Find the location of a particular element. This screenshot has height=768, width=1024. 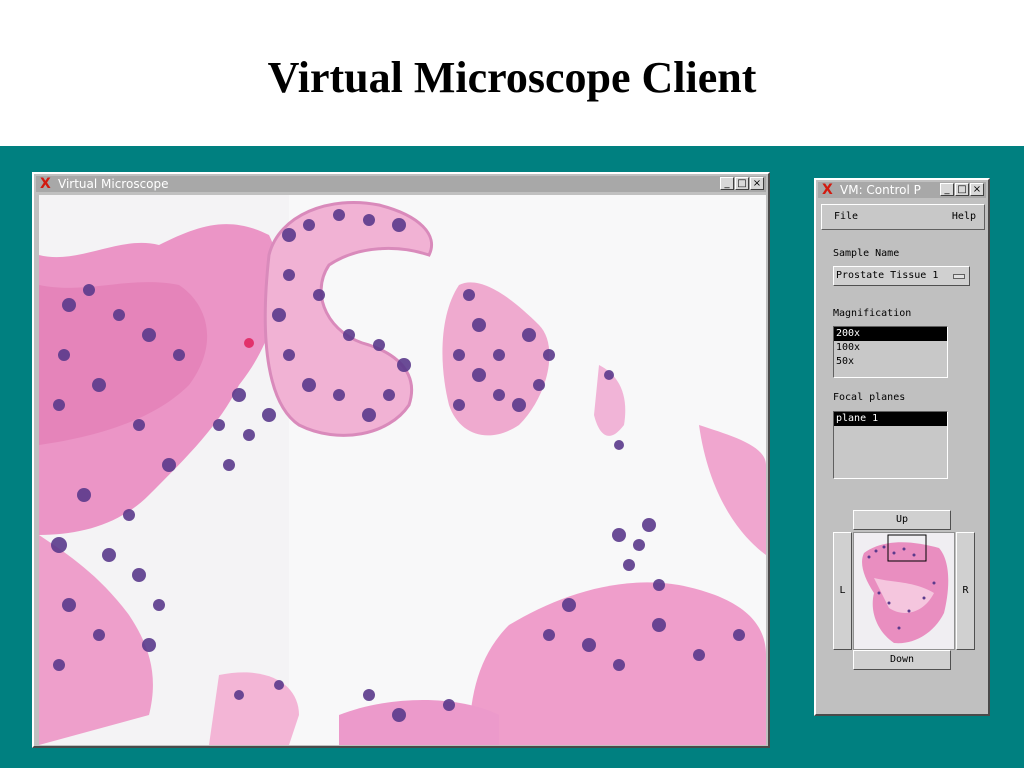

thumbnail-image is located at coordinates (904, 591).